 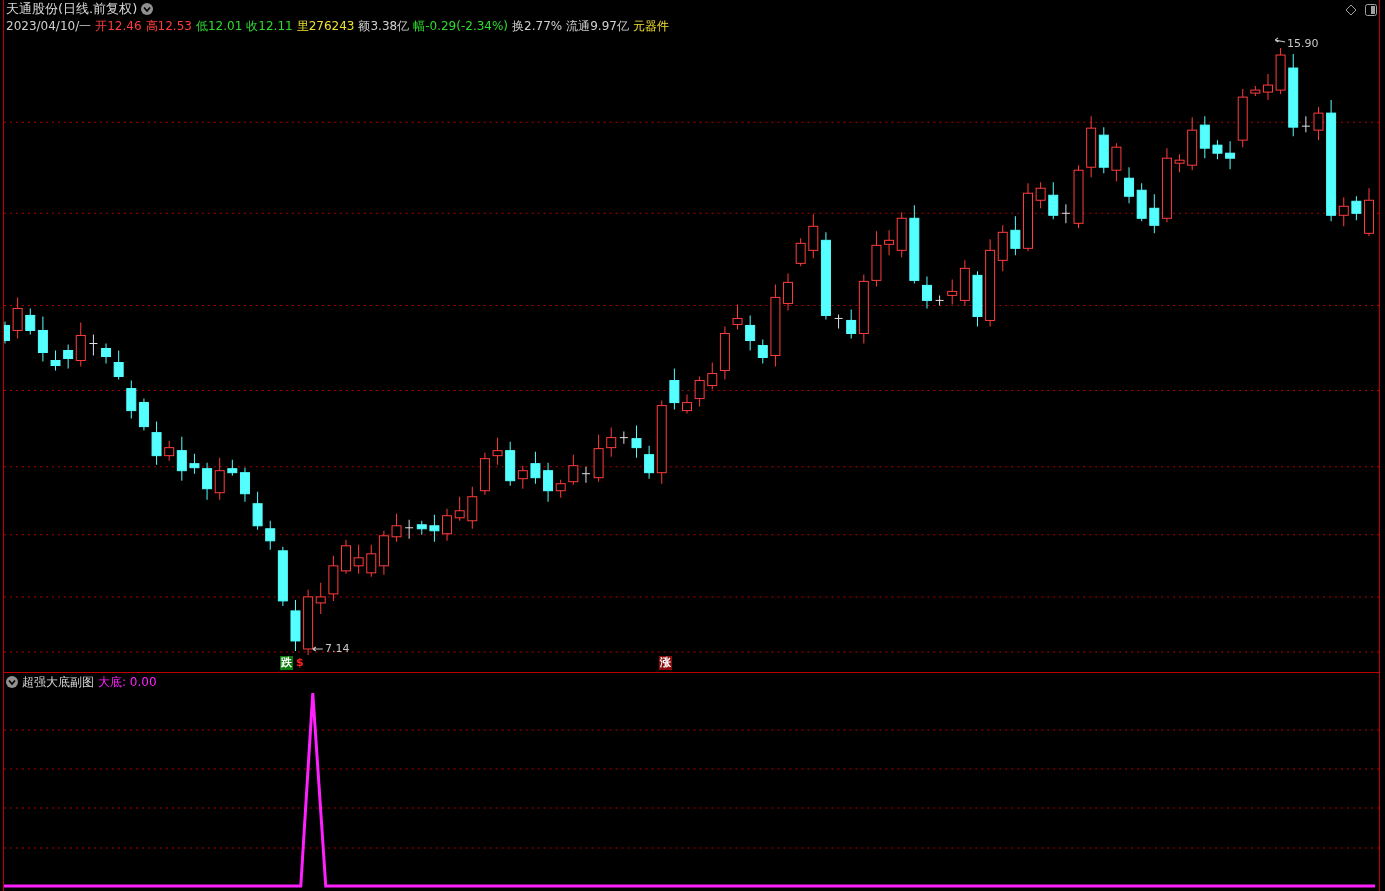 What do you see at coordinates (118, 26) in the screenshot?
I see `quote-field: 开12.46` at bounding box center [118, 26].